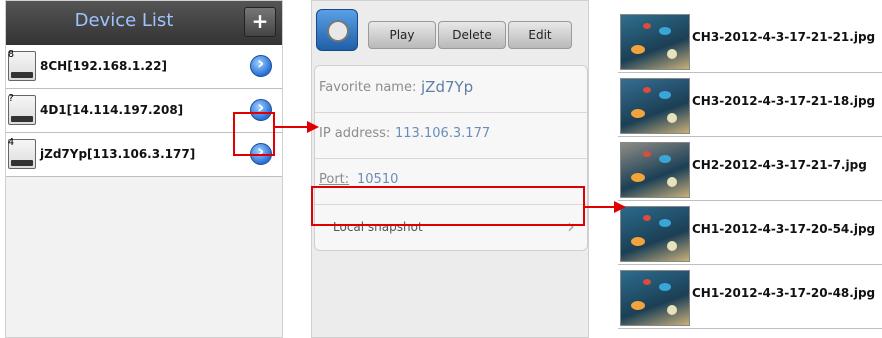  I want to click on ip-address-row: IP address: 113.106.3.177, so click(451, 135).